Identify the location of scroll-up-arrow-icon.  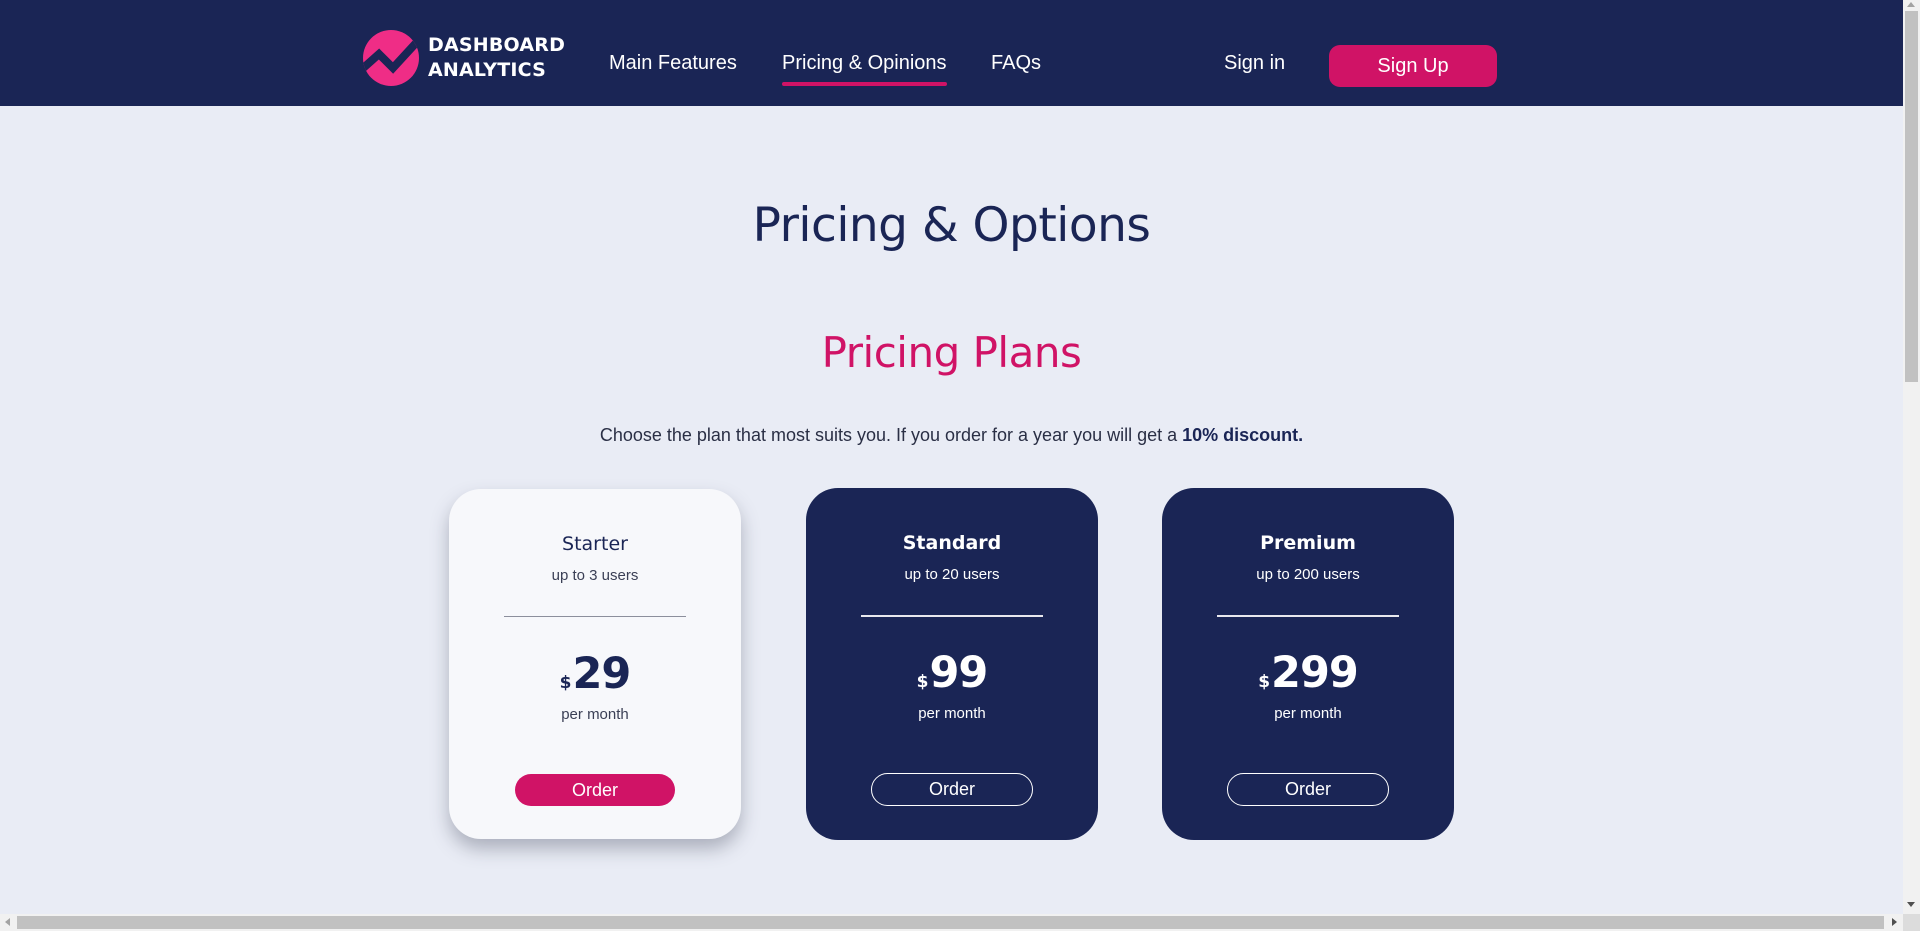
(1911, 4).